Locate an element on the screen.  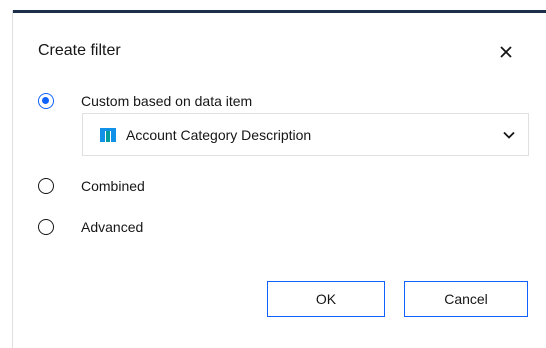
option-combined: Combined is located at coordinates (91, 186).